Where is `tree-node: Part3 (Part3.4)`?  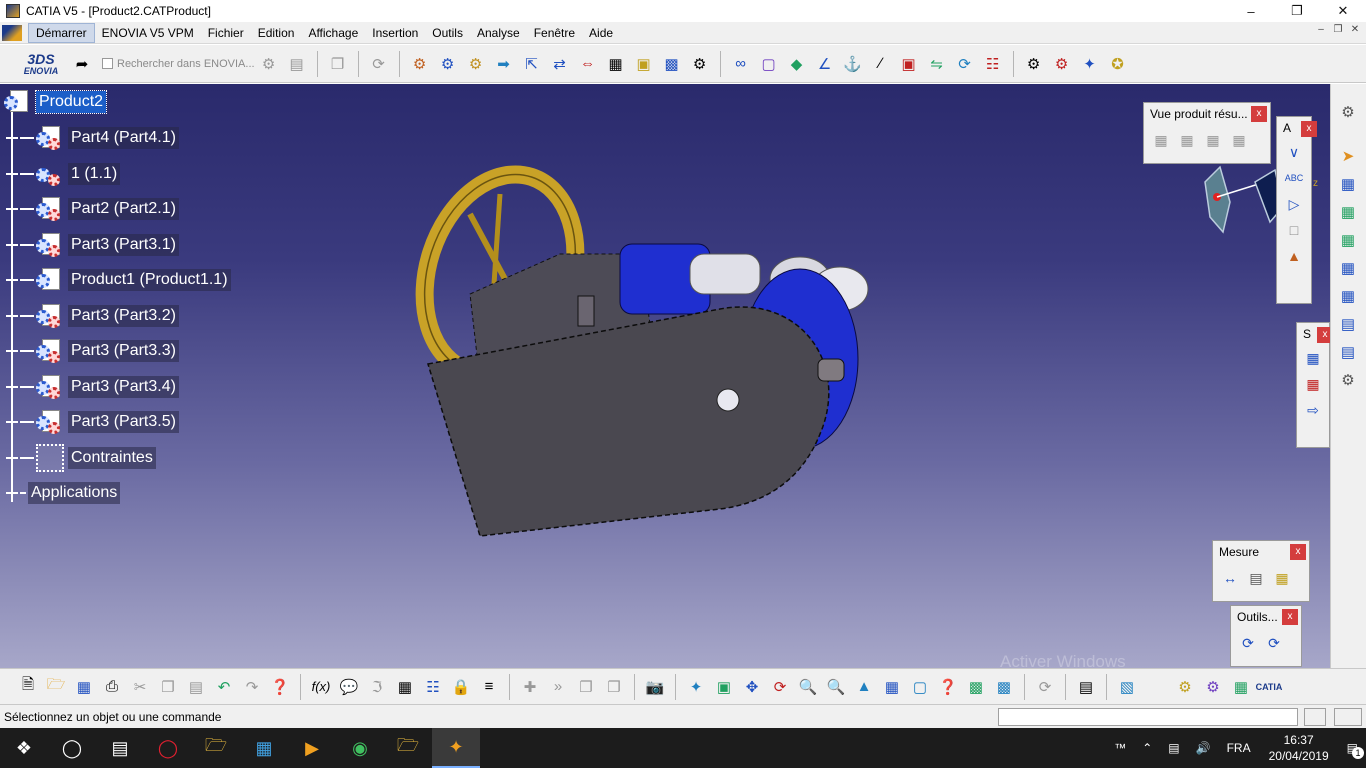
tree-node: Part3 (Part3.4) is located at coordinates (92, 387).